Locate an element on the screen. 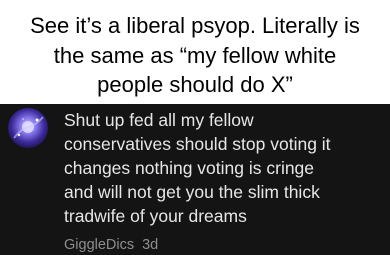 The image size is (390, 255). caption-line: See it’s a liberal psyop. Literally is is located at coordinates (195, 25).